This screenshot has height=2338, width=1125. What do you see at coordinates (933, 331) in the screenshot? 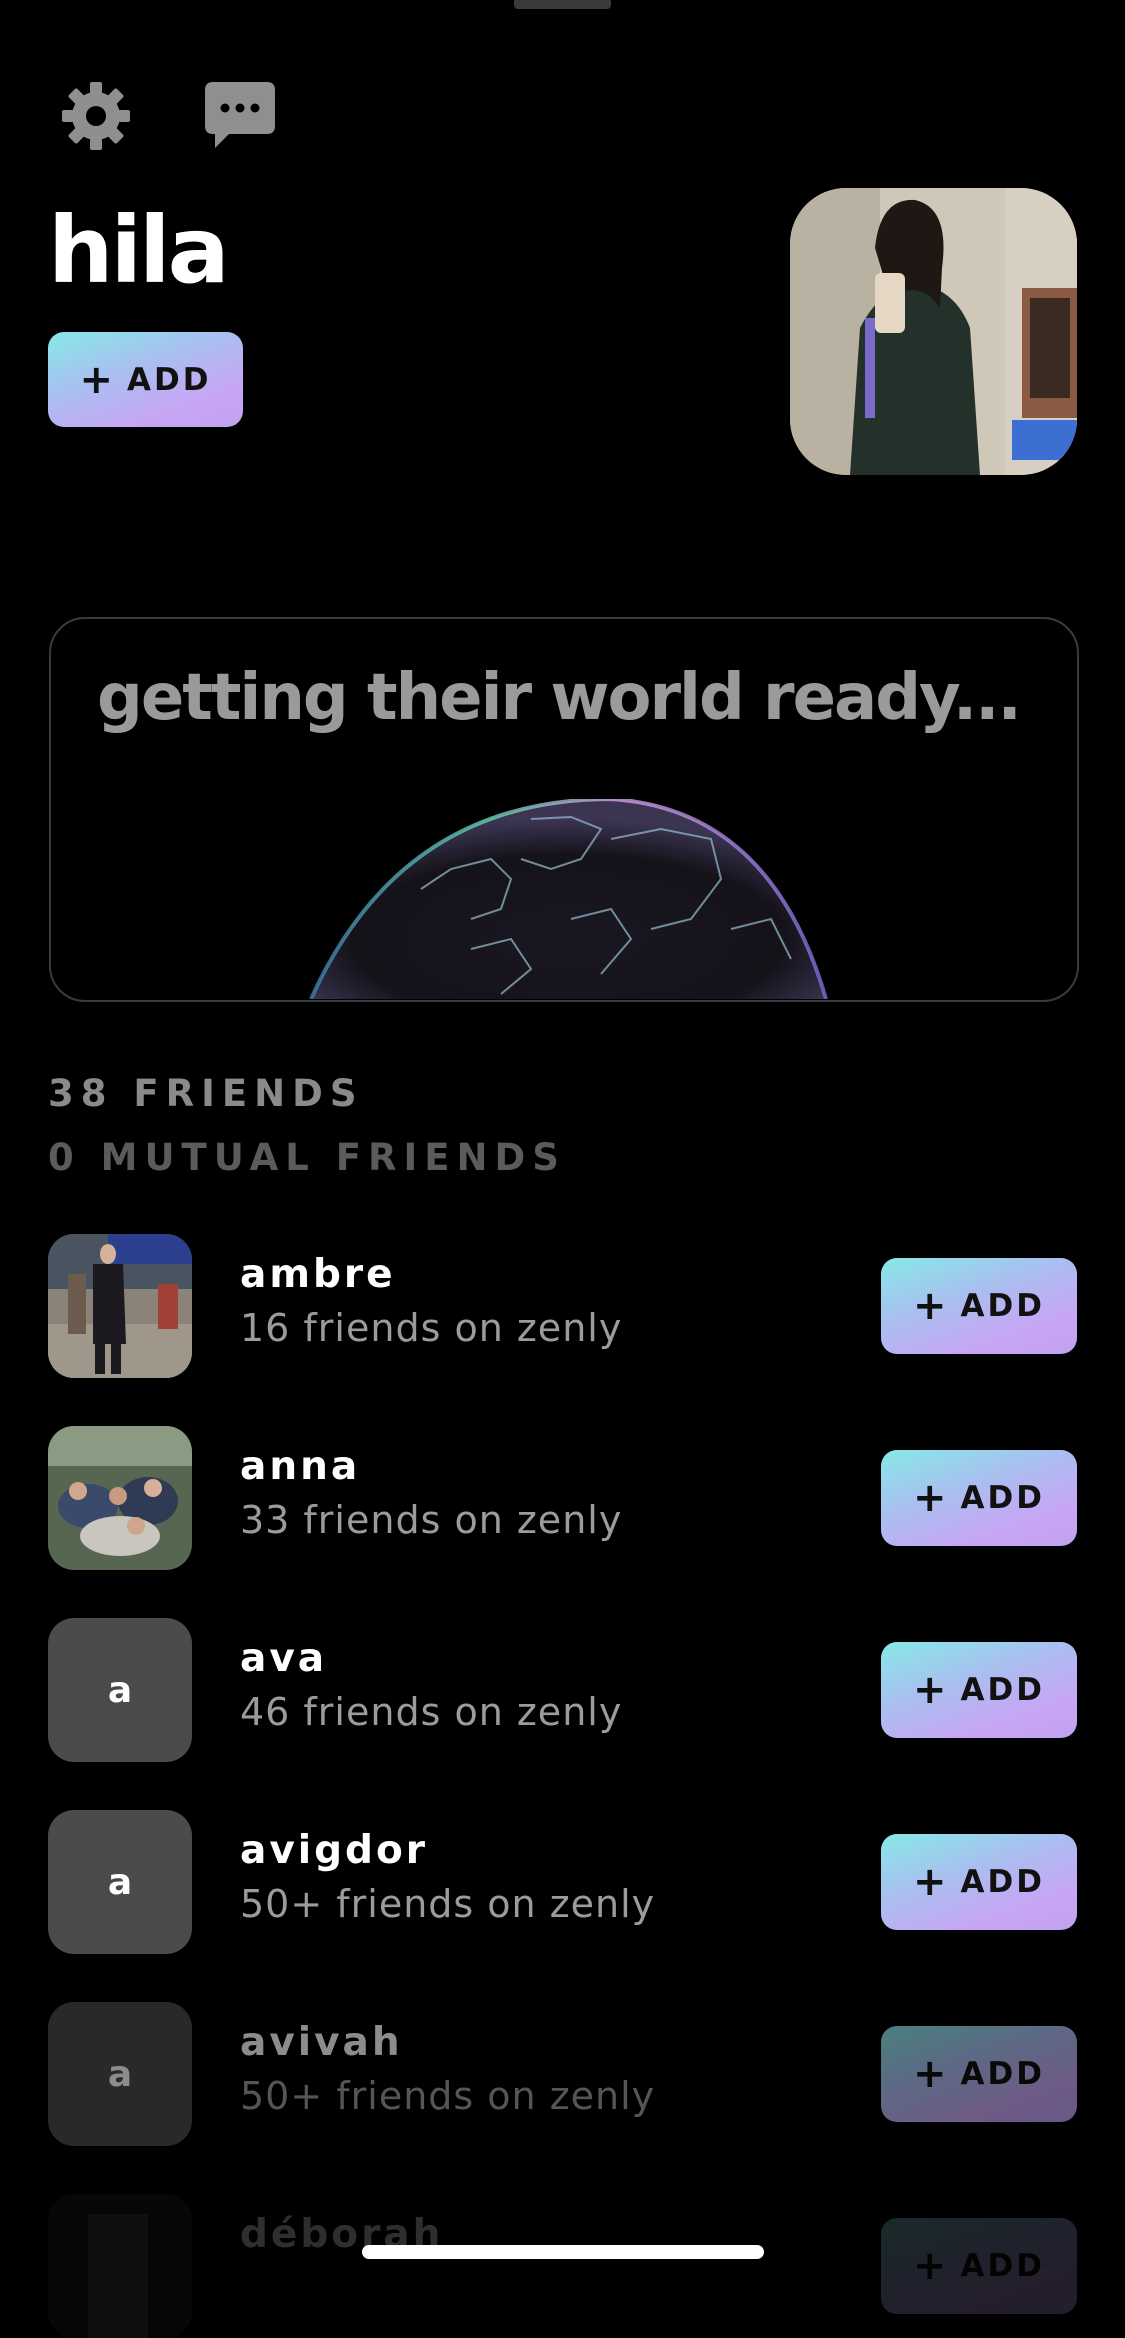
I see `profile-photo` at bounding box center [933, 331].